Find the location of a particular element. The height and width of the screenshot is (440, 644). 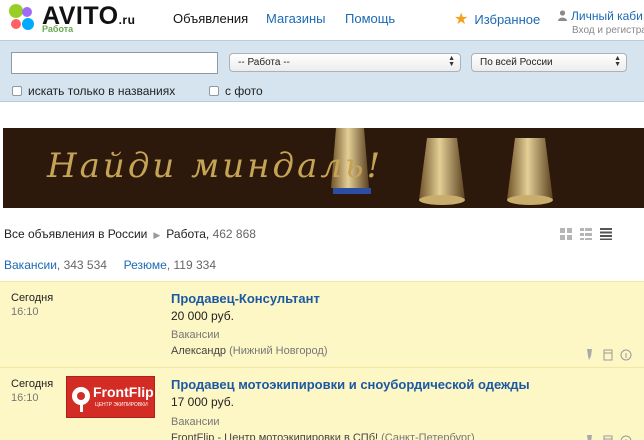

listing-seller: Александр (Нижний Новгород) is located at coordinates (249, 351).